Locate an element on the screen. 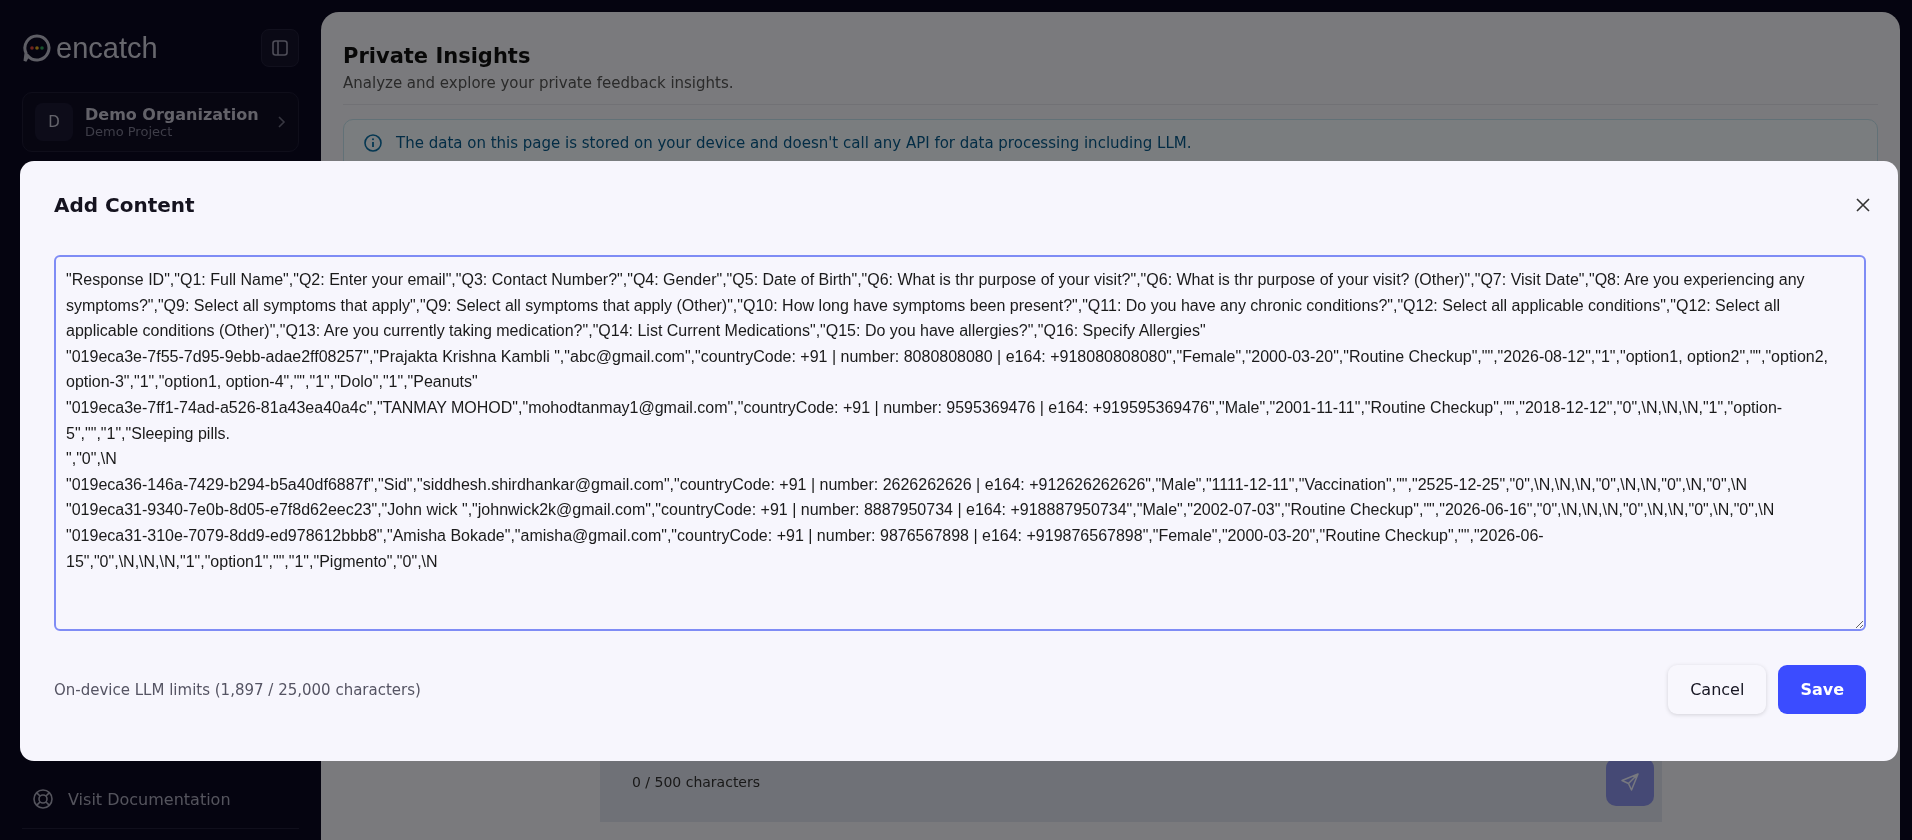  cancel-button: Cancel is located at coordinates (1717, 689).